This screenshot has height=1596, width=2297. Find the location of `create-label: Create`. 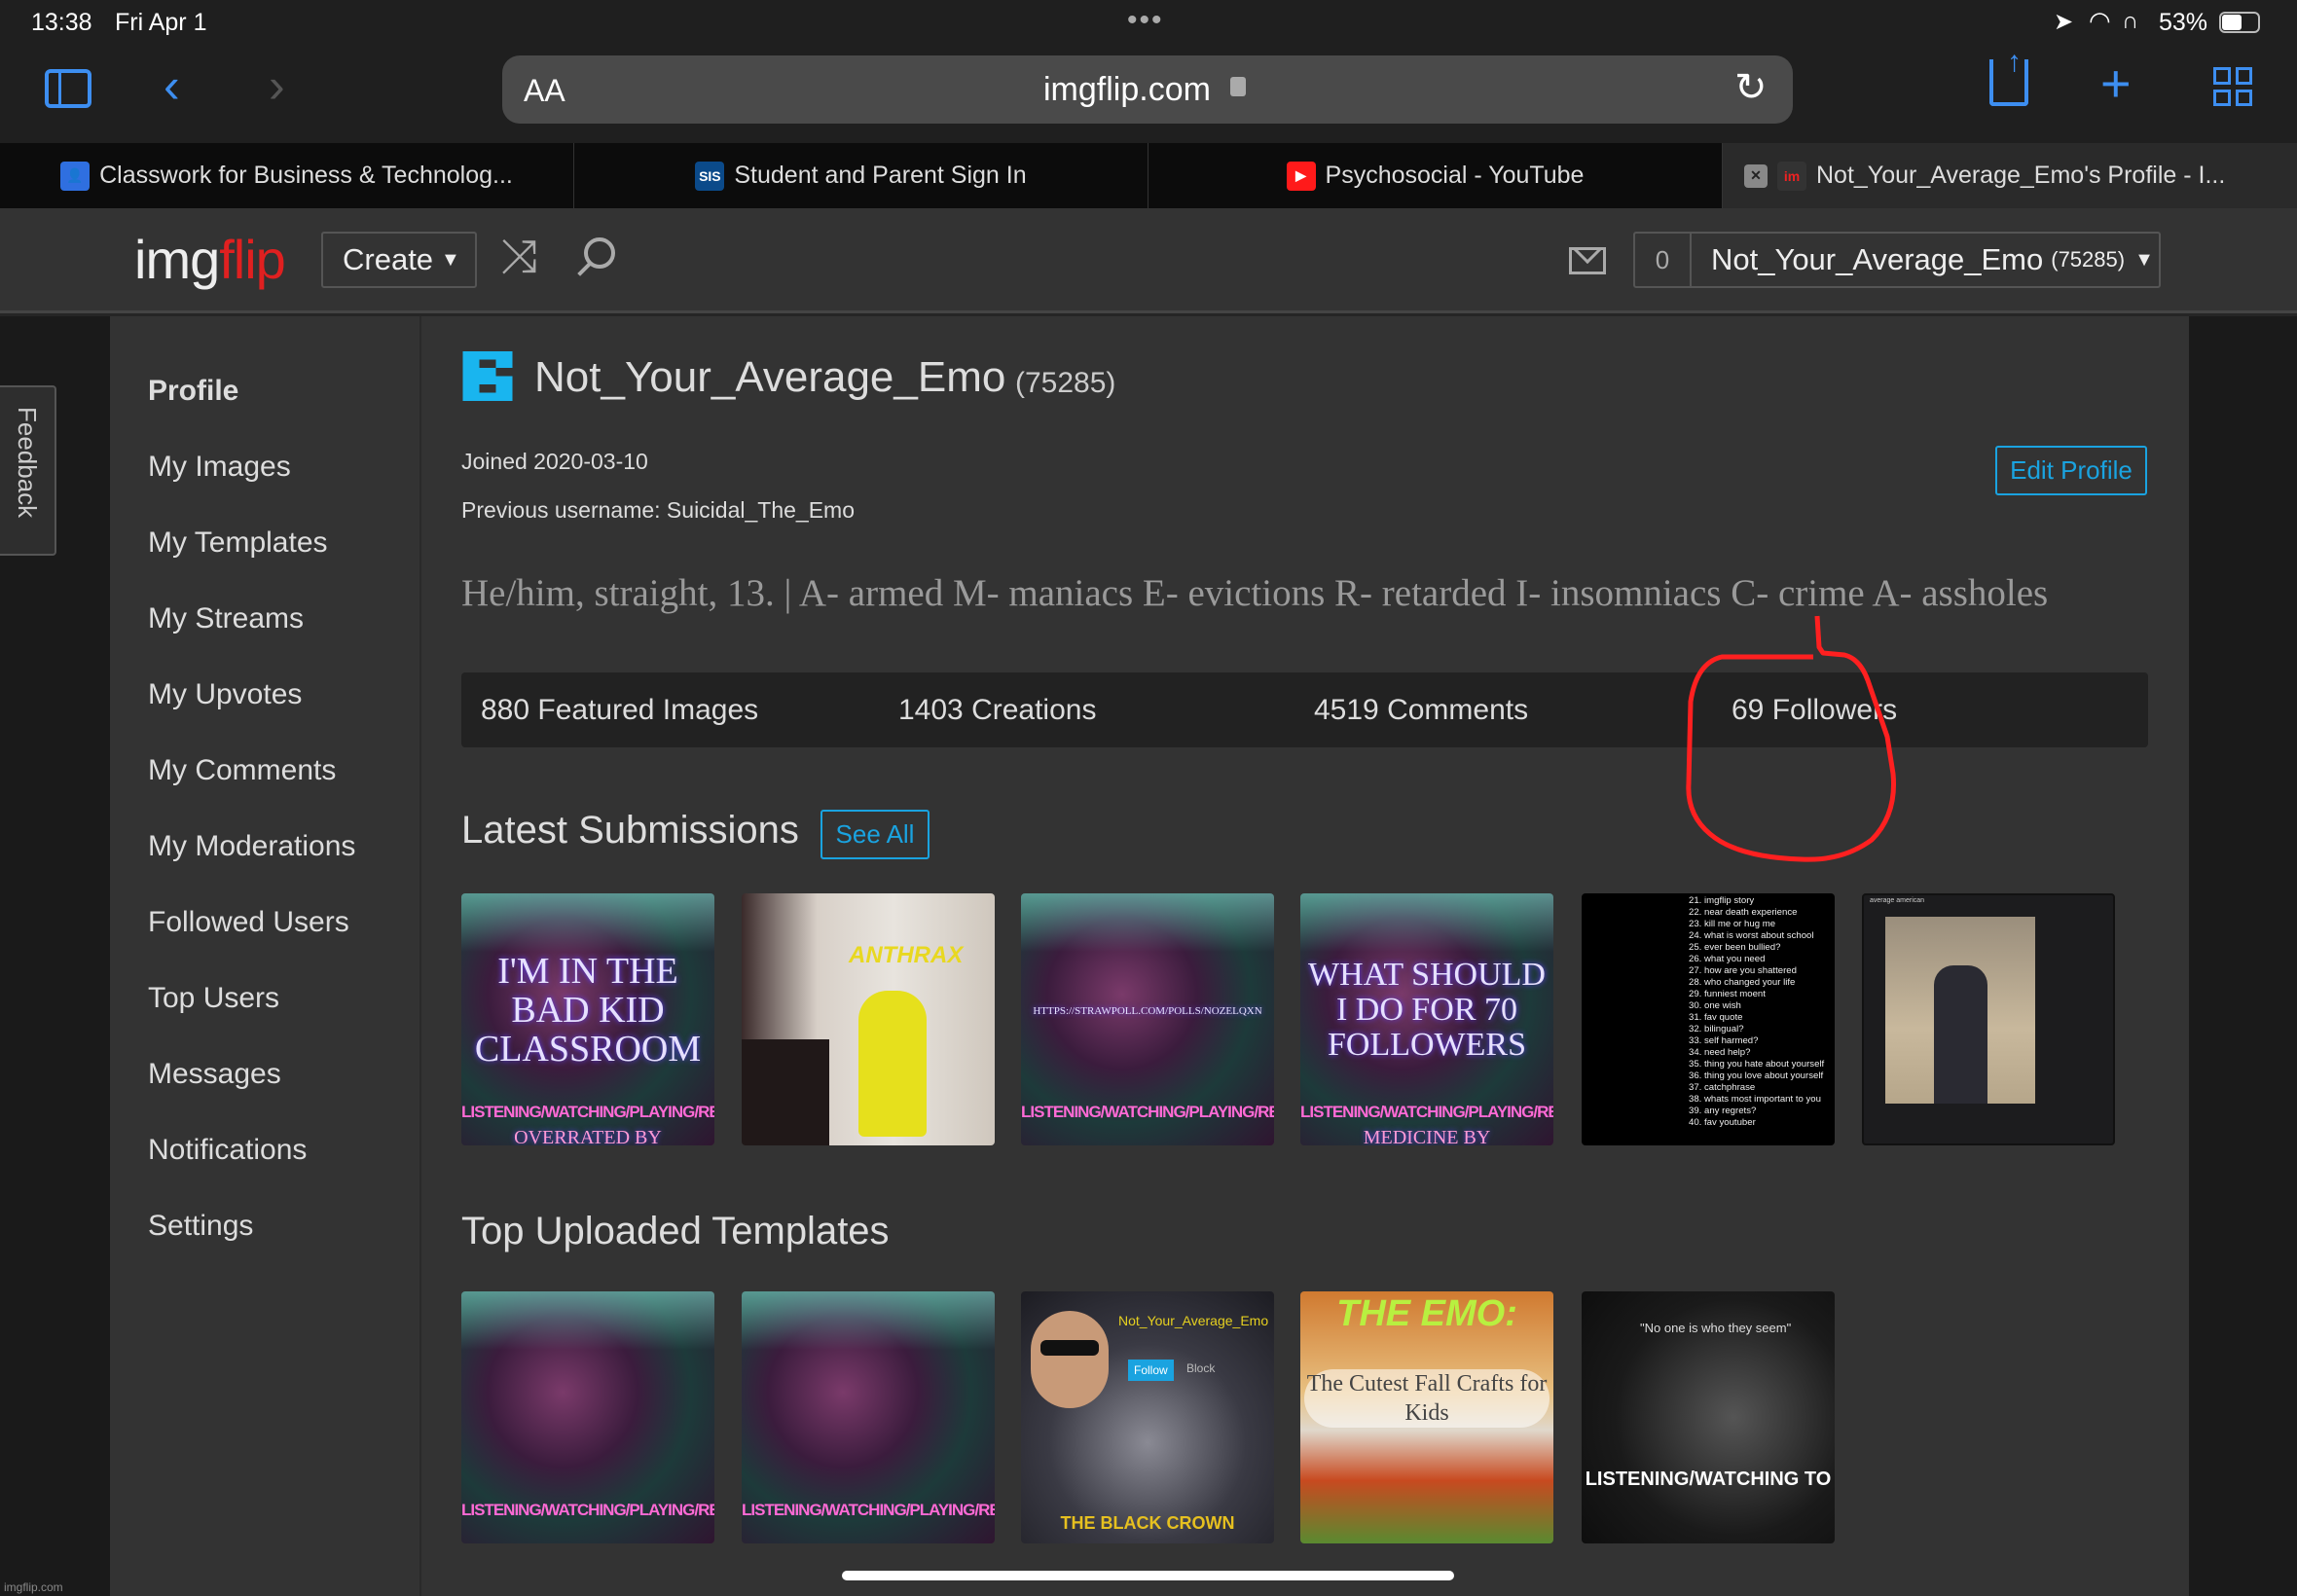

create-label: Create is located at coordinates (388, 259).